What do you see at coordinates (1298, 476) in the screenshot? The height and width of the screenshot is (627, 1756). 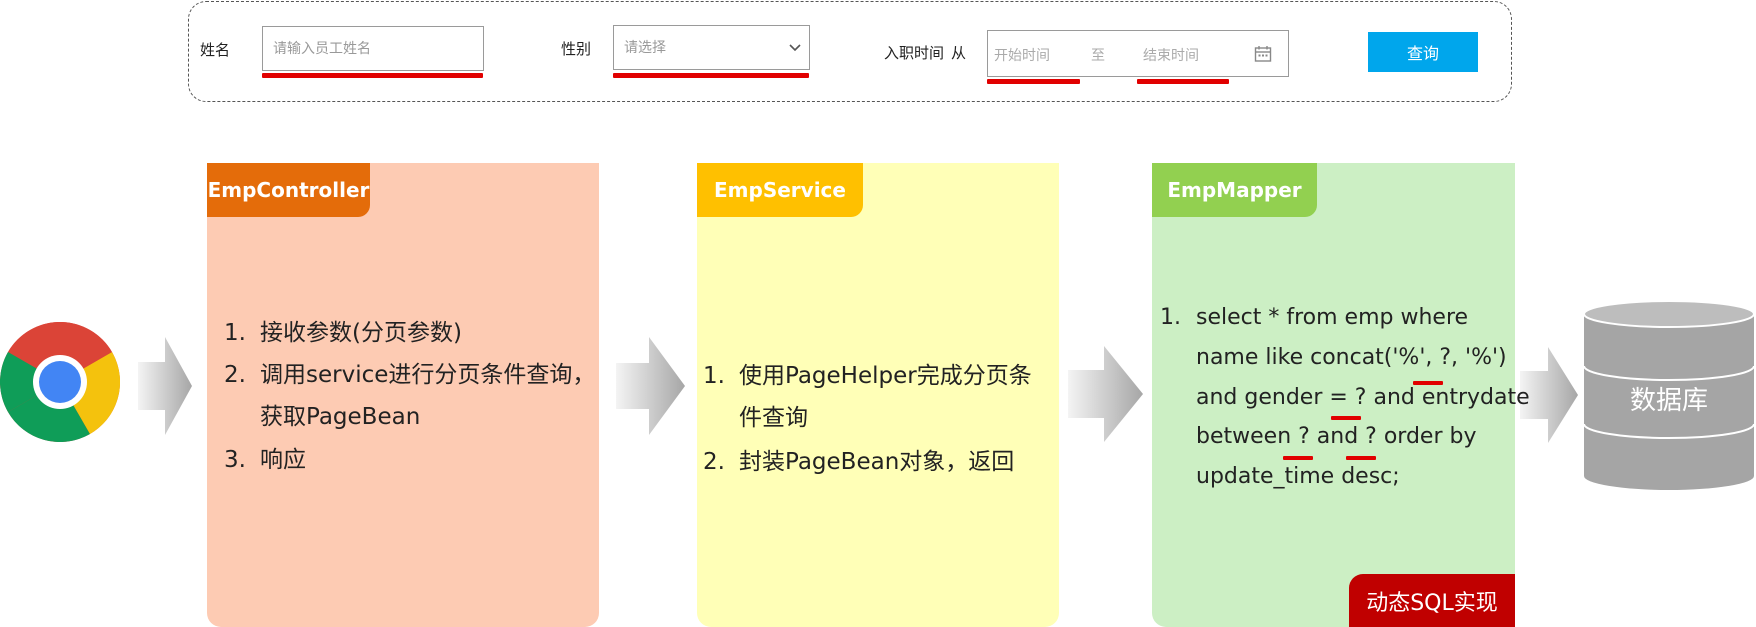 I see `sql-line-5: update_time desc;` at bounding box center [1298, 476].